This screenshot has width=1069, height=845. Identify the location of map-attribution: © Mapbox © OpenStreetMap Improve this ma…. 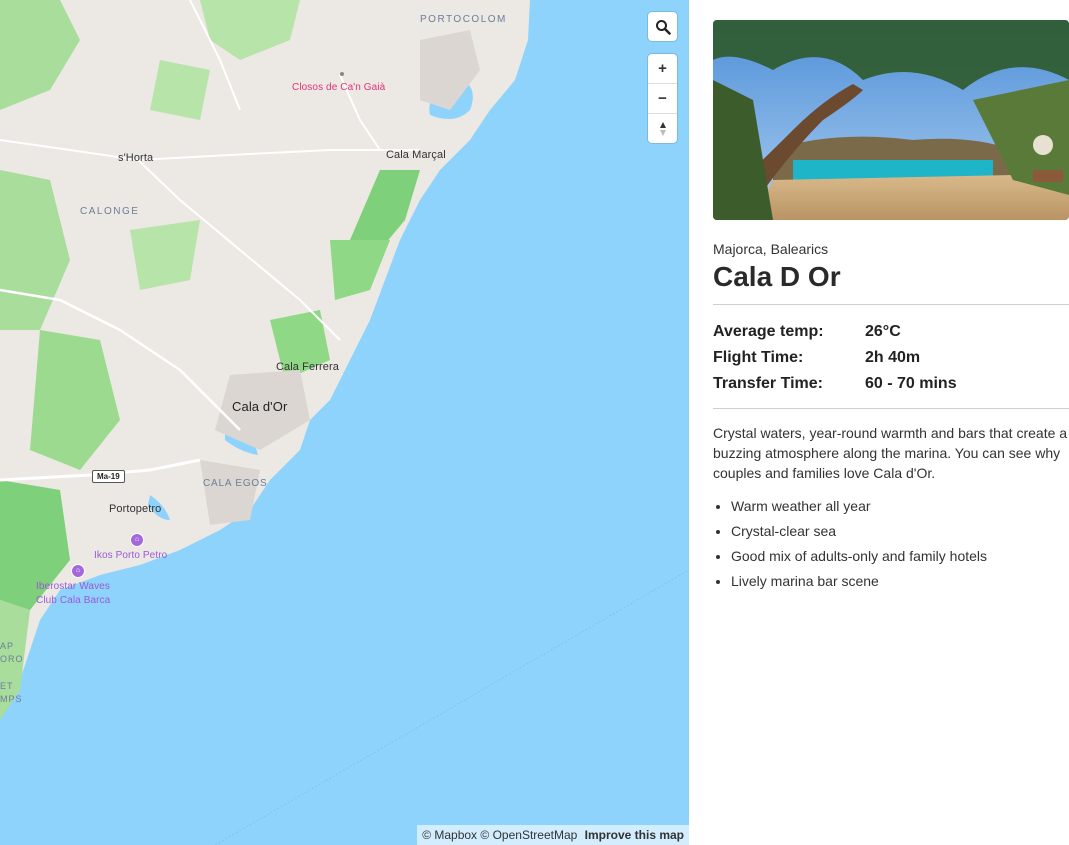
(553, 835).